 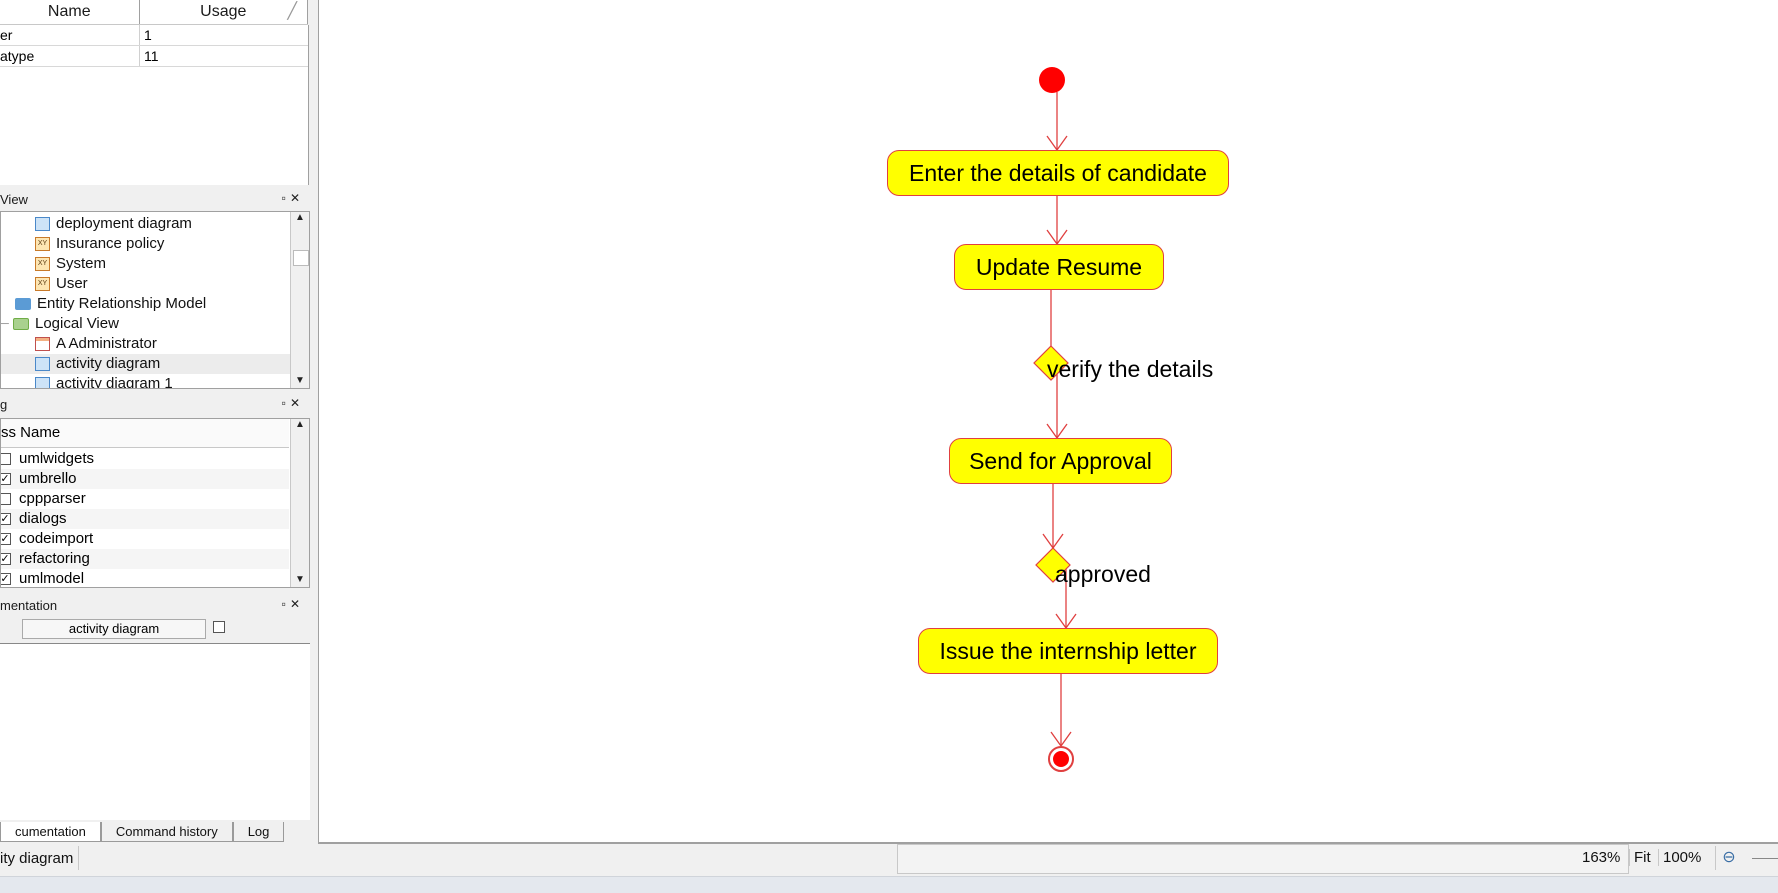 I want to click on tree-scrollbar: ▲ ▼, so click(x=299, y=300).